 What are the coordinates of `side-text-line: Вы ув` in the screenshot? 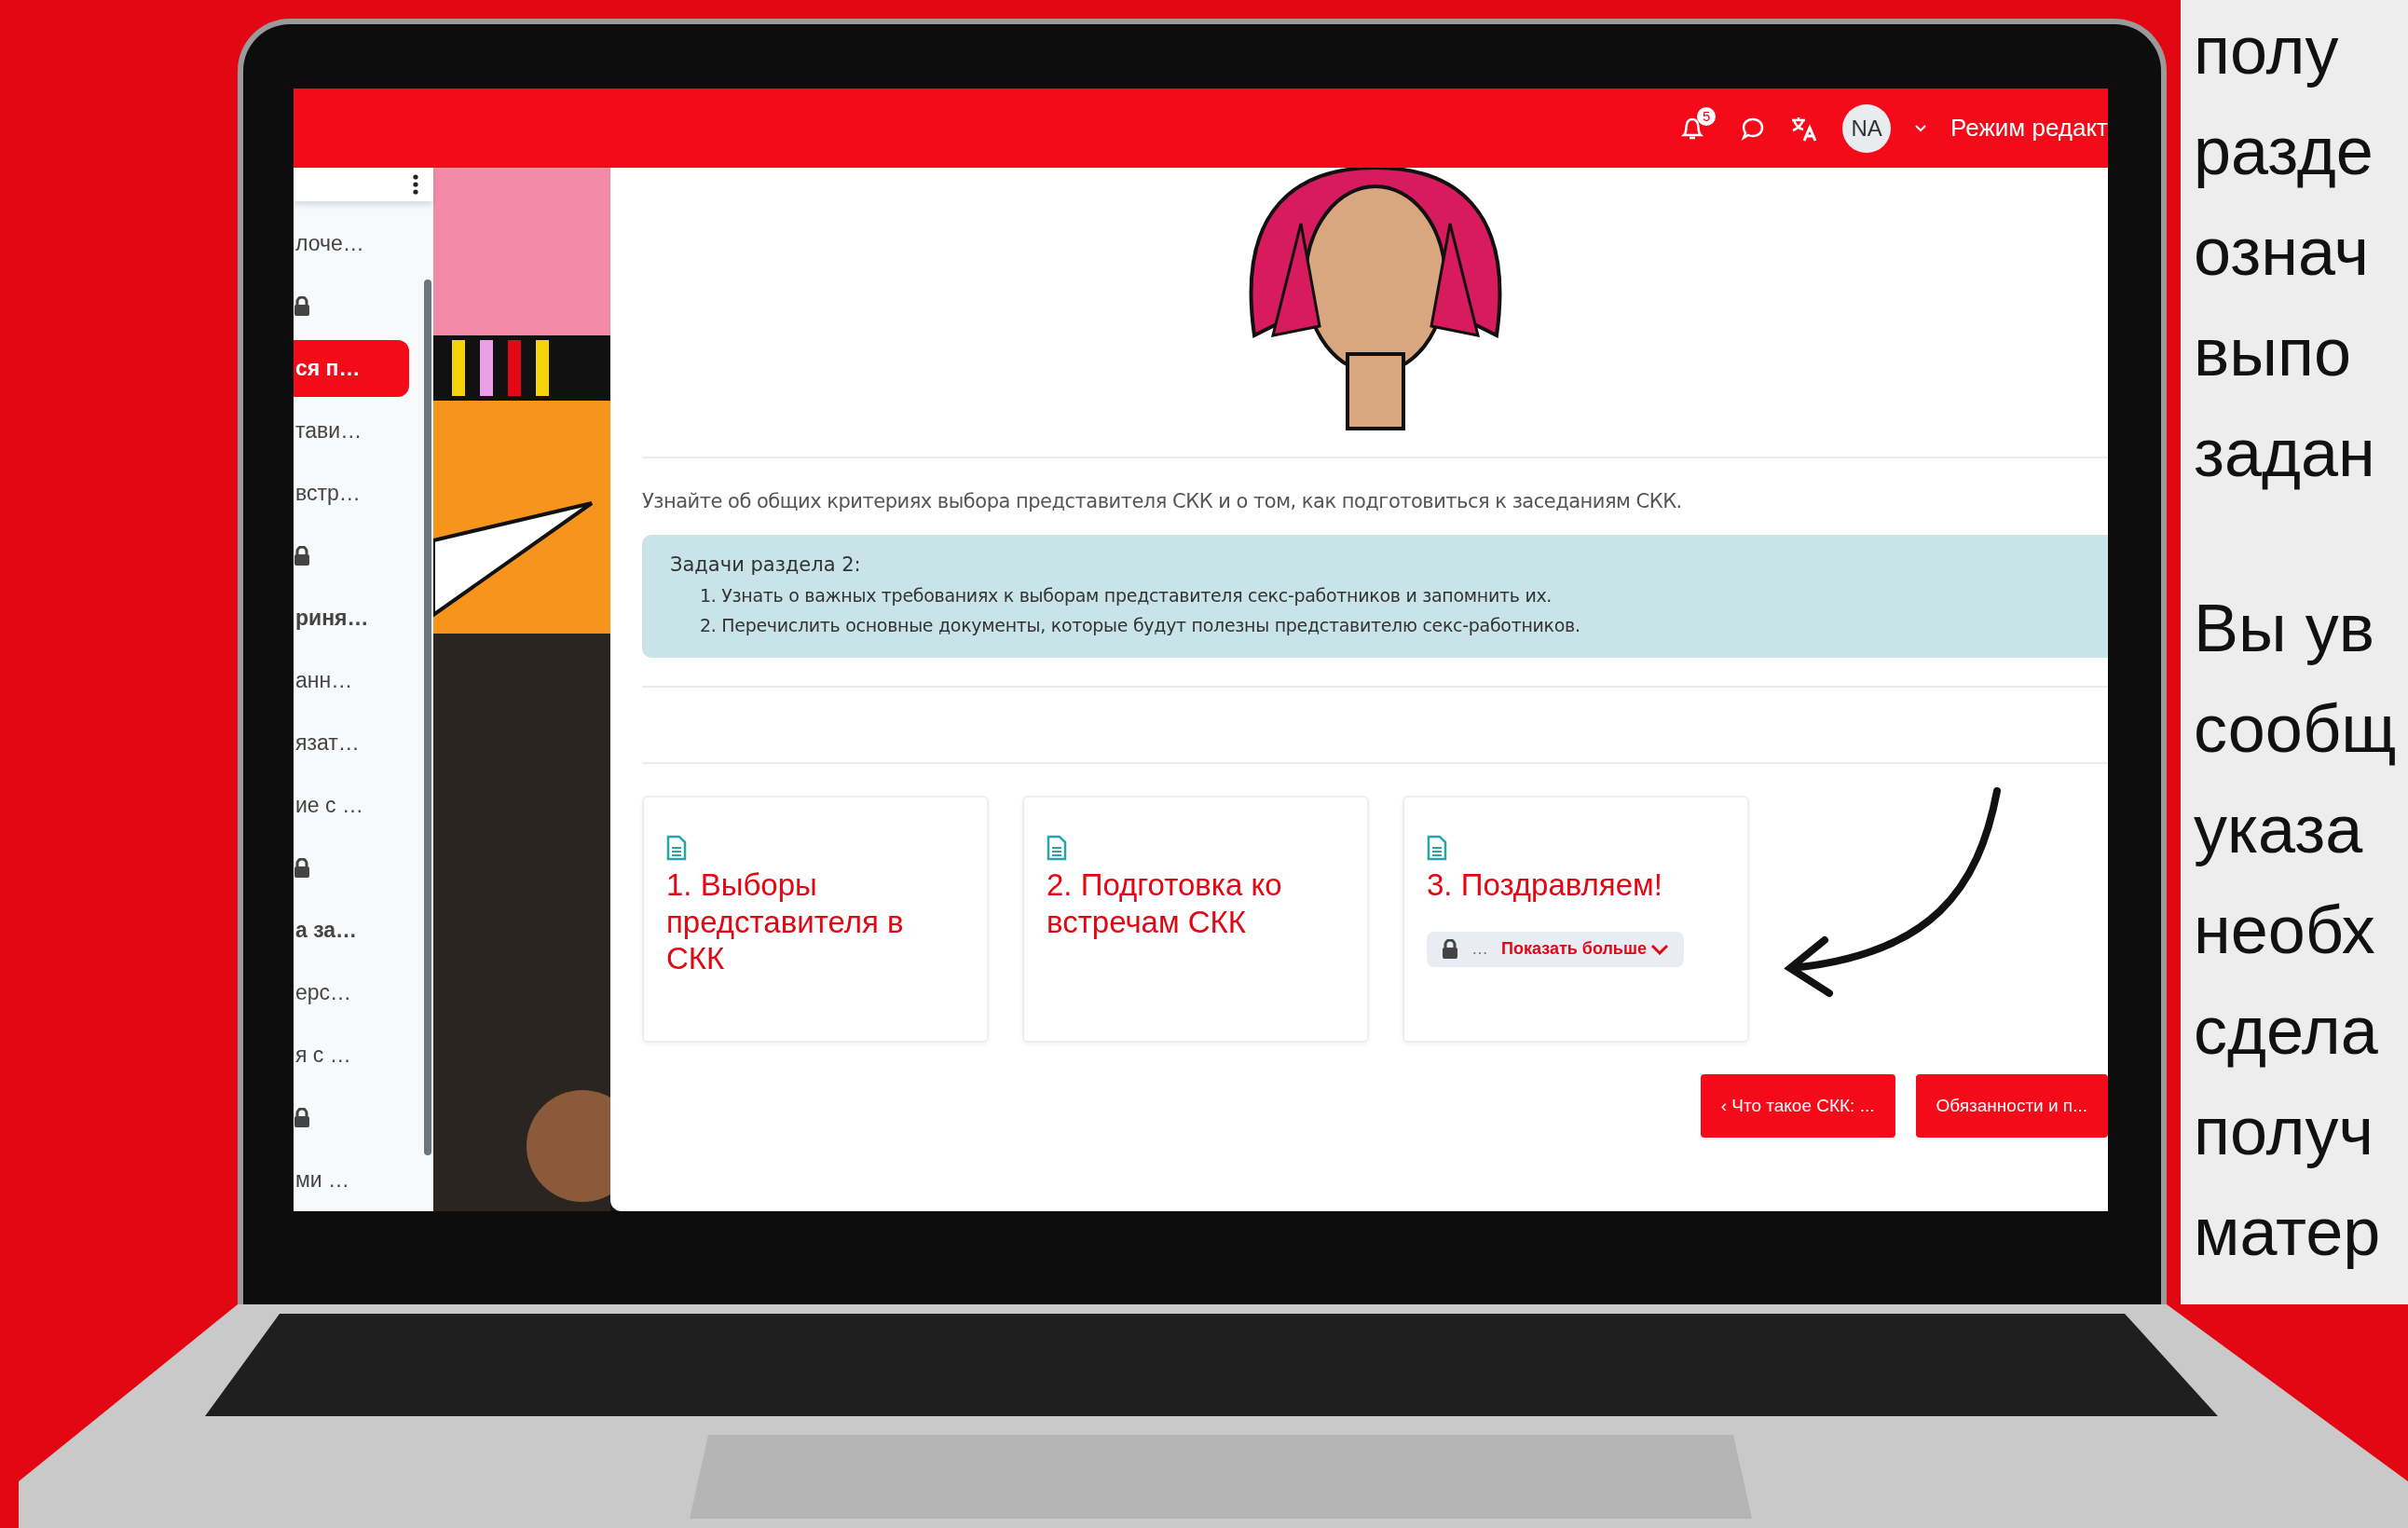 It's located at (2284, 629).